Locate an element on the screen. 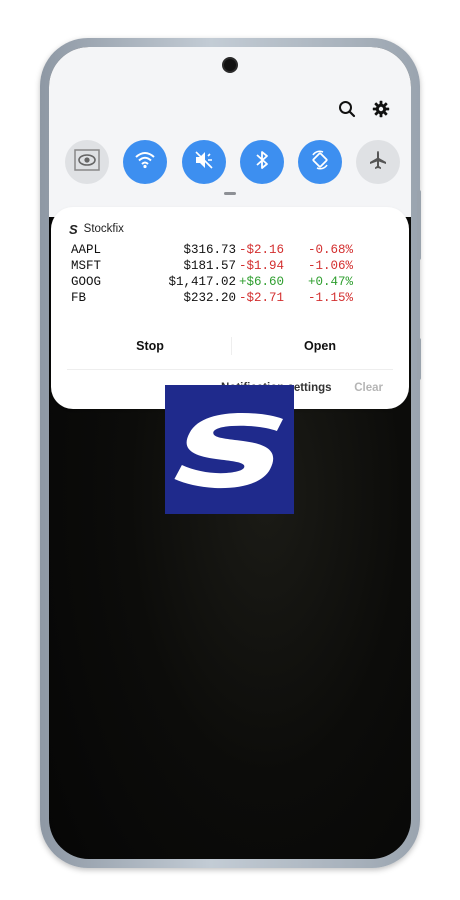 This screenshot has height=900, width=460. rotate-icon is located at coordinates (320, 162).